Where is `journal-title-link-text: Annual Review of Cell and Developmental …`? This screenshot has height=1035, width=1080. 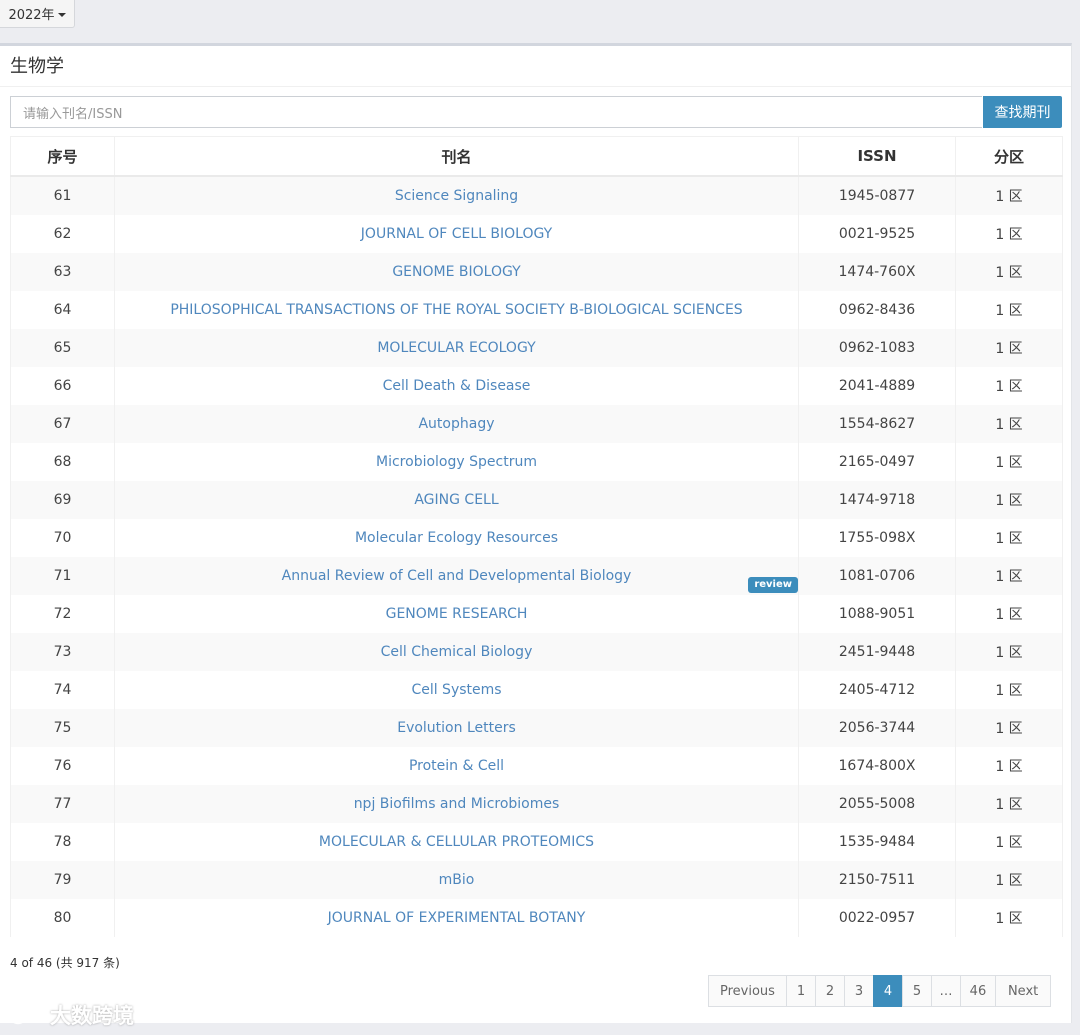 journal-title-link-text: Annual Review of Cell and Developmental … is located at coordinates (457, 576).